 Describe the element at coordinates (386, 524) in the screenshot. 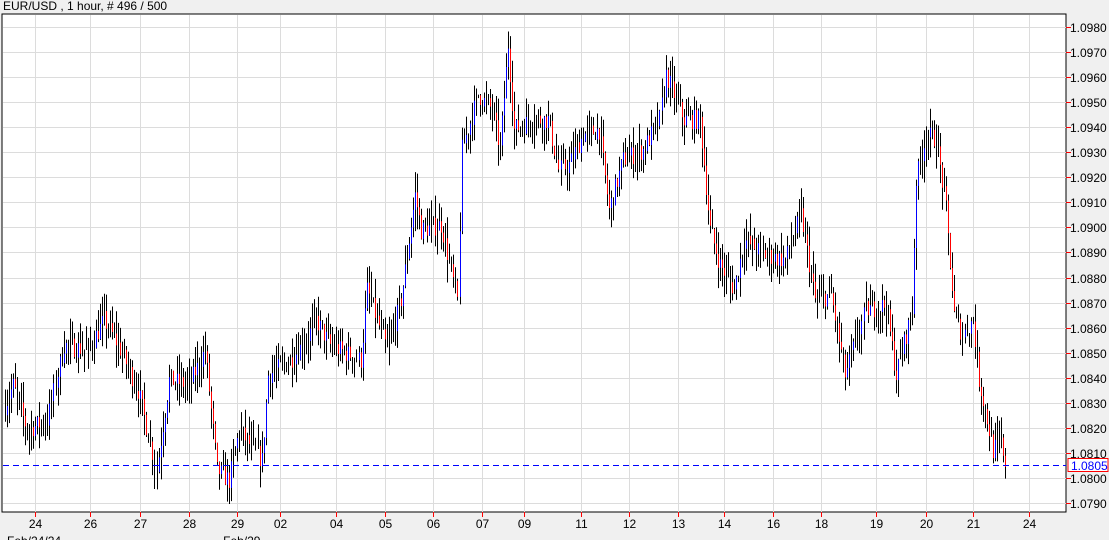

I see `x-tick-label: 05` at that location.